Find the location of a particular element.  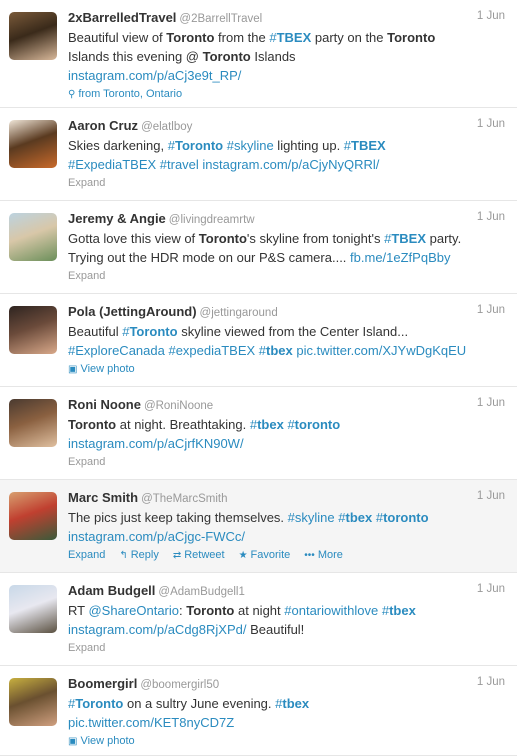

tweet-link: instagram.com/p/aCdg8RjXPd/ is located at coordinates (157, 629).